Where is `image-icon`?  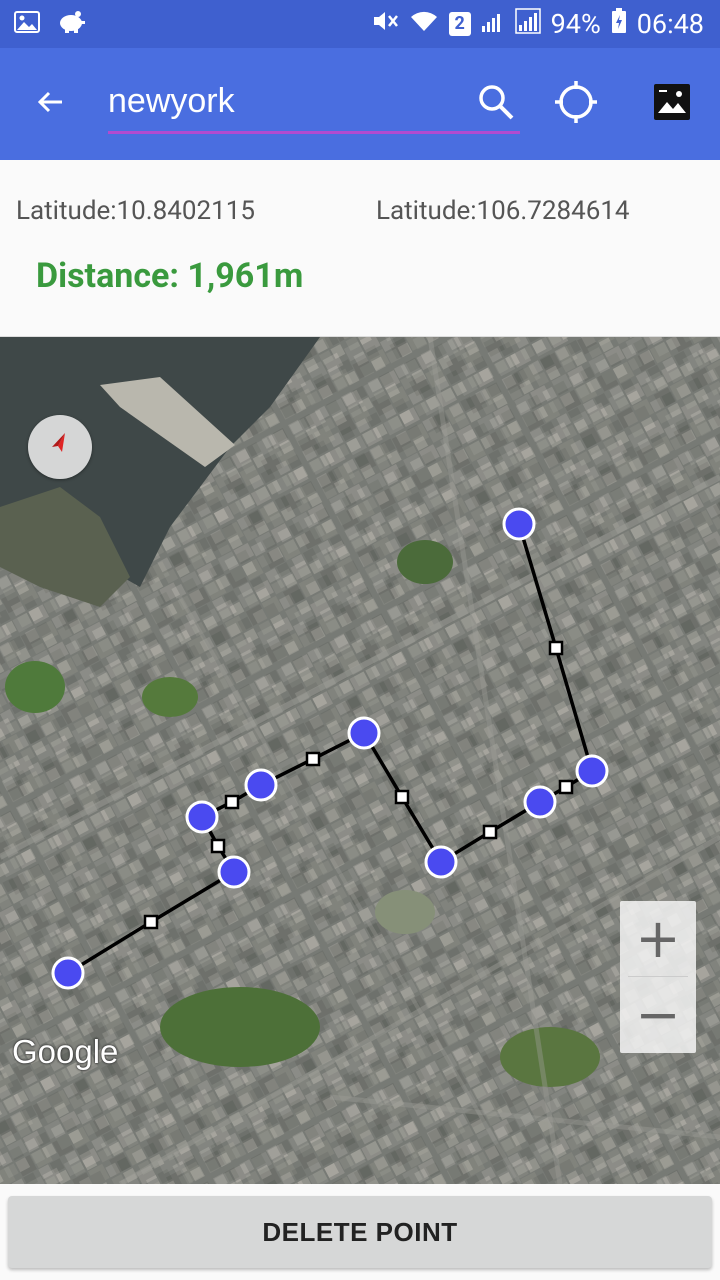
image-icon is located at coordinates (672, 104).